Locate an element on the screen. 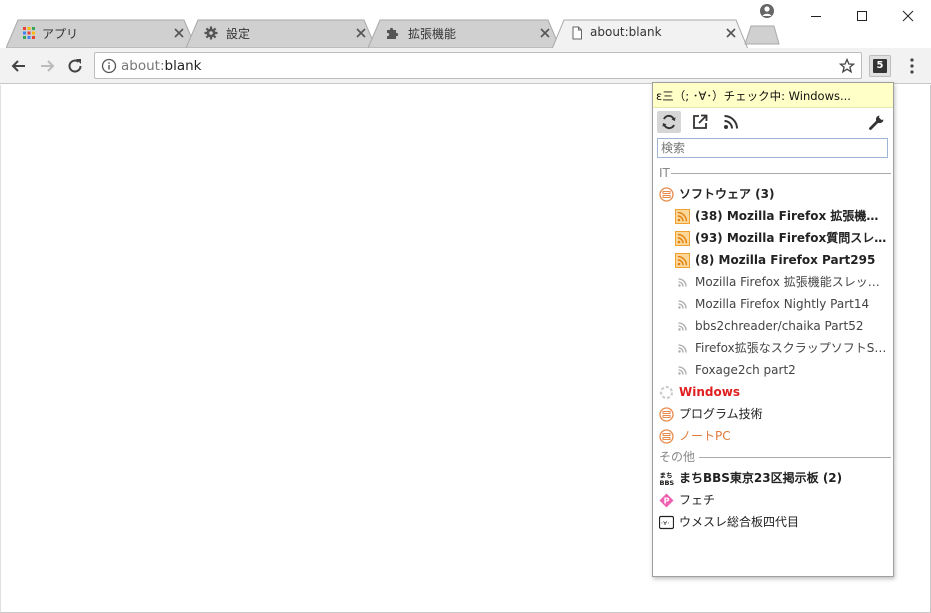  info-icon is located at coordinates (109, 66).